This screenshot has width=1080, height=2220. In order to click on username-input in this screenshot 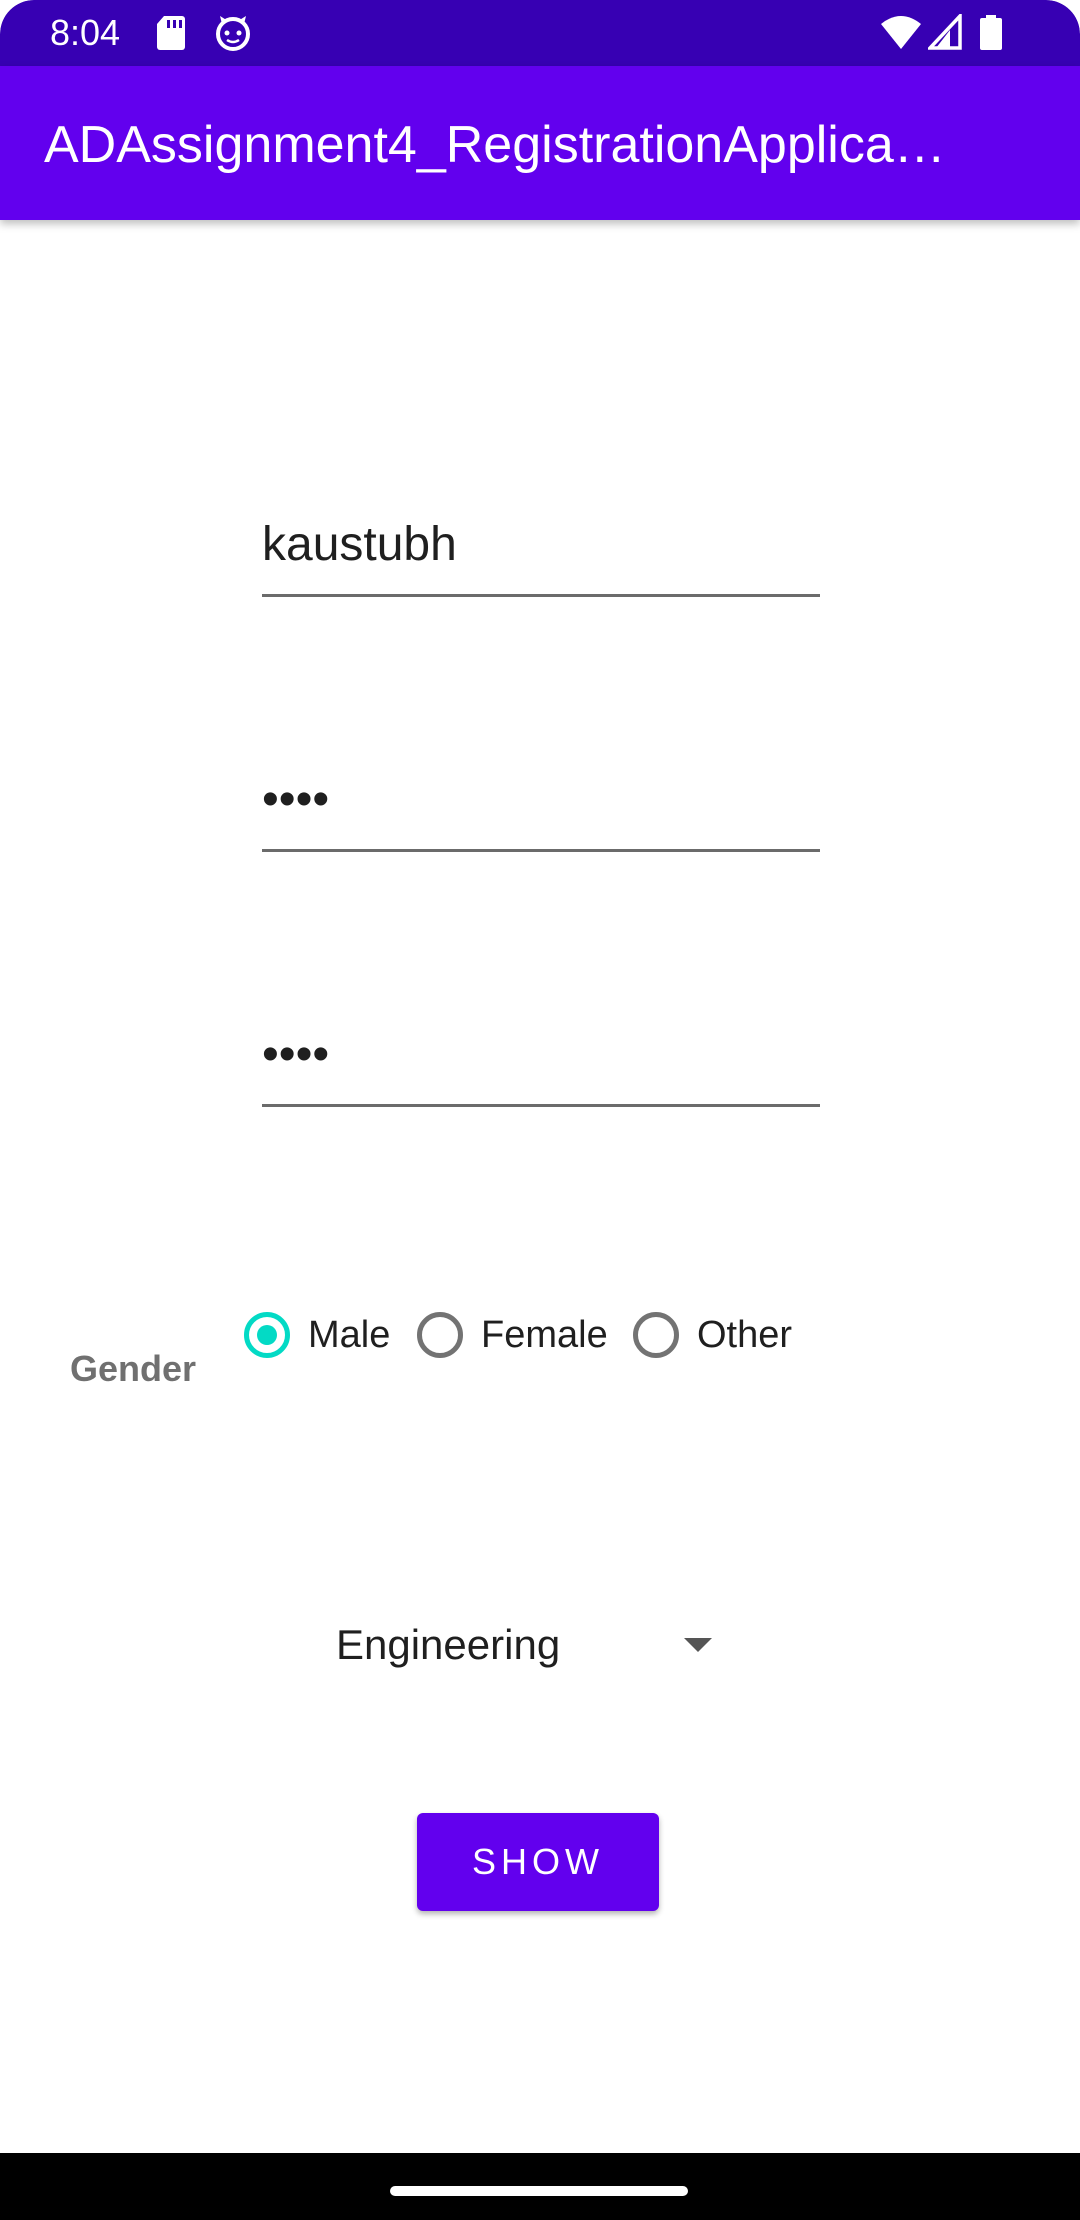, I will do `click(541, 551)`.